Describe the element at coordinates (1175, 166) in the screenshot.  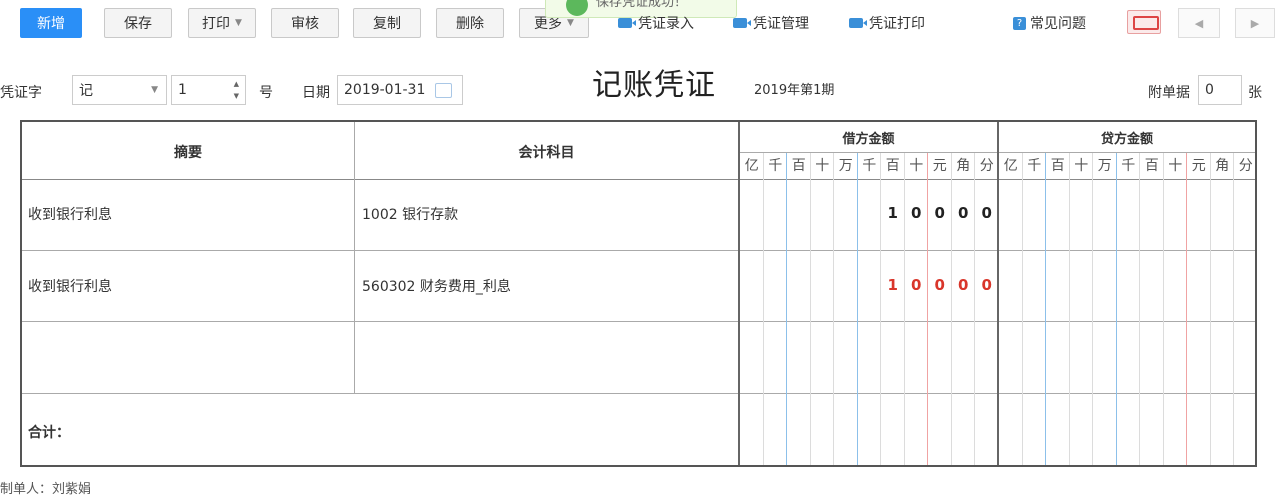
I see `credit-unit-7: 十` at that location.